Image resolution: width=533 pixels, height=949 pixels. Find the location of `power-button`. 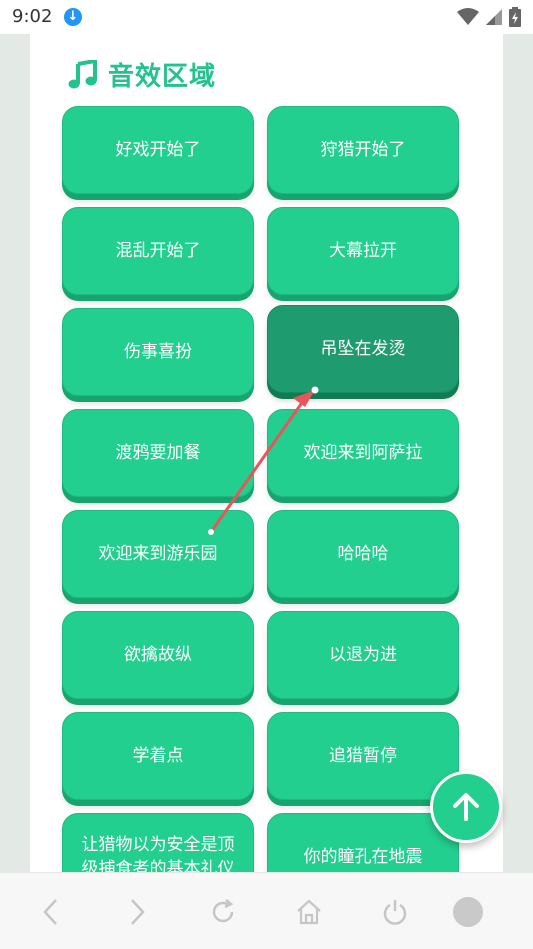

power-button is located at coordinates (395, 912).